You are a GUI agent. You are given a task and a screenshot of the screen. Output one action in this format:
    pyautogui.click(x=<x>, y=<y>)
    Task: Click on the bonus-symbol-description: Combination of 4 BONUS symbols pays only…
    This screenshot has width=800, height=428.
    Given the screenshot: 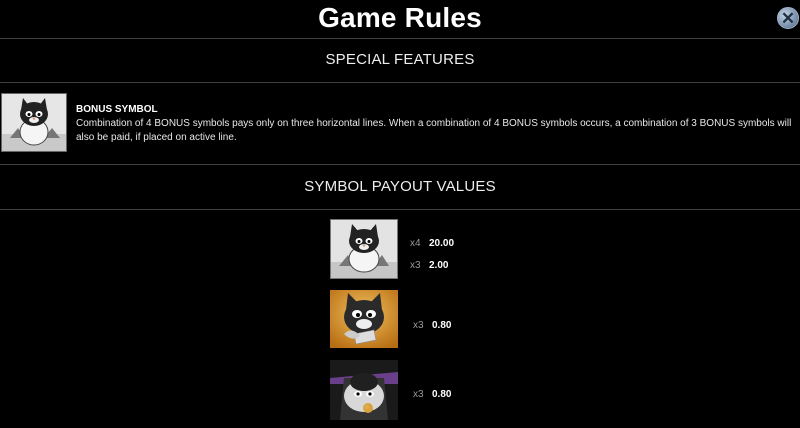 What is the action you would take?
    pyautogui.click(x=434, y=130)
    